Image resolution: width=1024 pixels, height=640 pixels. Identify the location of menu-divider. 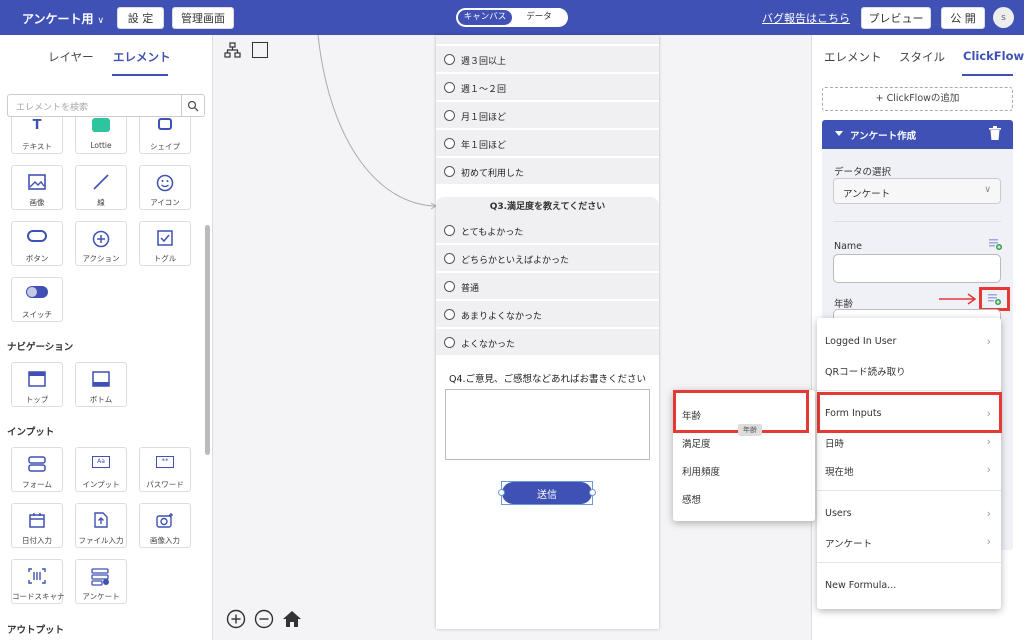
(909, 390).